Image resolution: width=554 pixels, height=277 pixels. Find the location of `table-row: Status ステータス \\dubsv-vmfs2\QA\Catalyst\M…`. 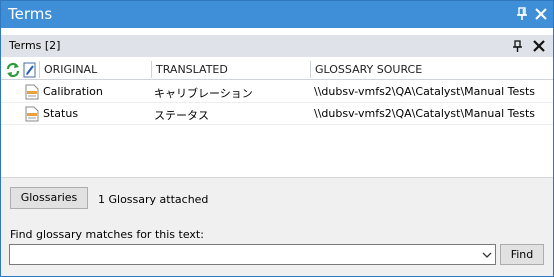

table-row: Status ステータス \\dubsv-vmfs2\QA\Catalyst\M… is located at coordinates (277, 114).